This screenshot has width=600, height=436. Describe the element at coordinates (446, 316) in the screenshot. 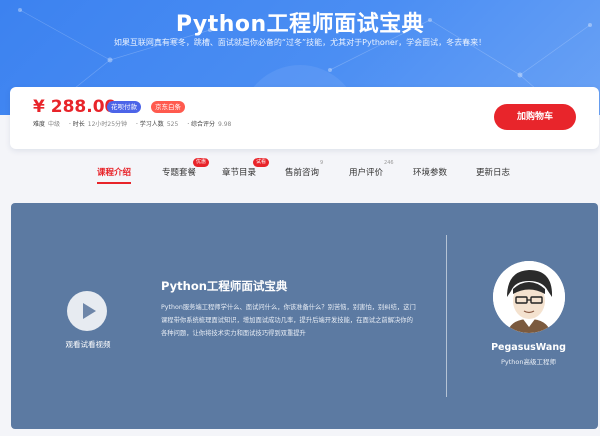

I see `vertical-divider` at that location.